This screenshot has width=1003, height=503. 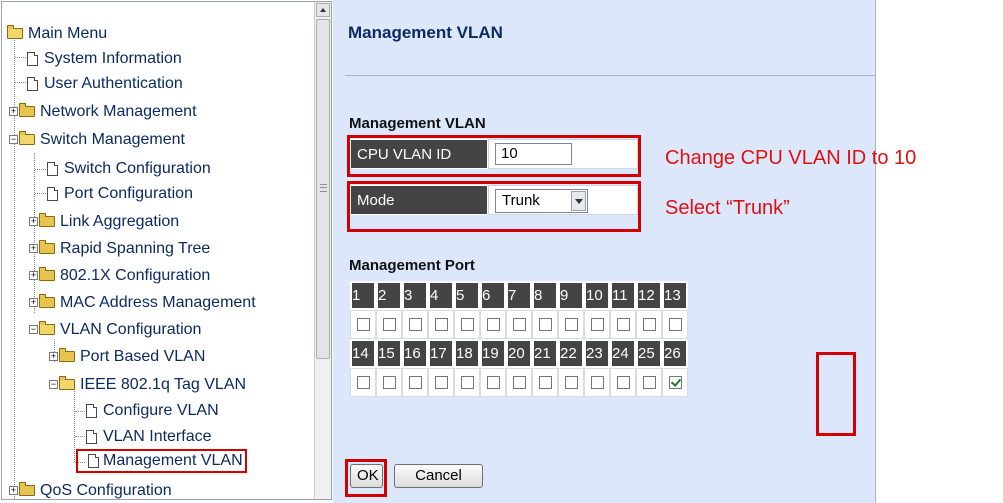 I want to click on port-number-label: 7, so click(x=519, y=295).